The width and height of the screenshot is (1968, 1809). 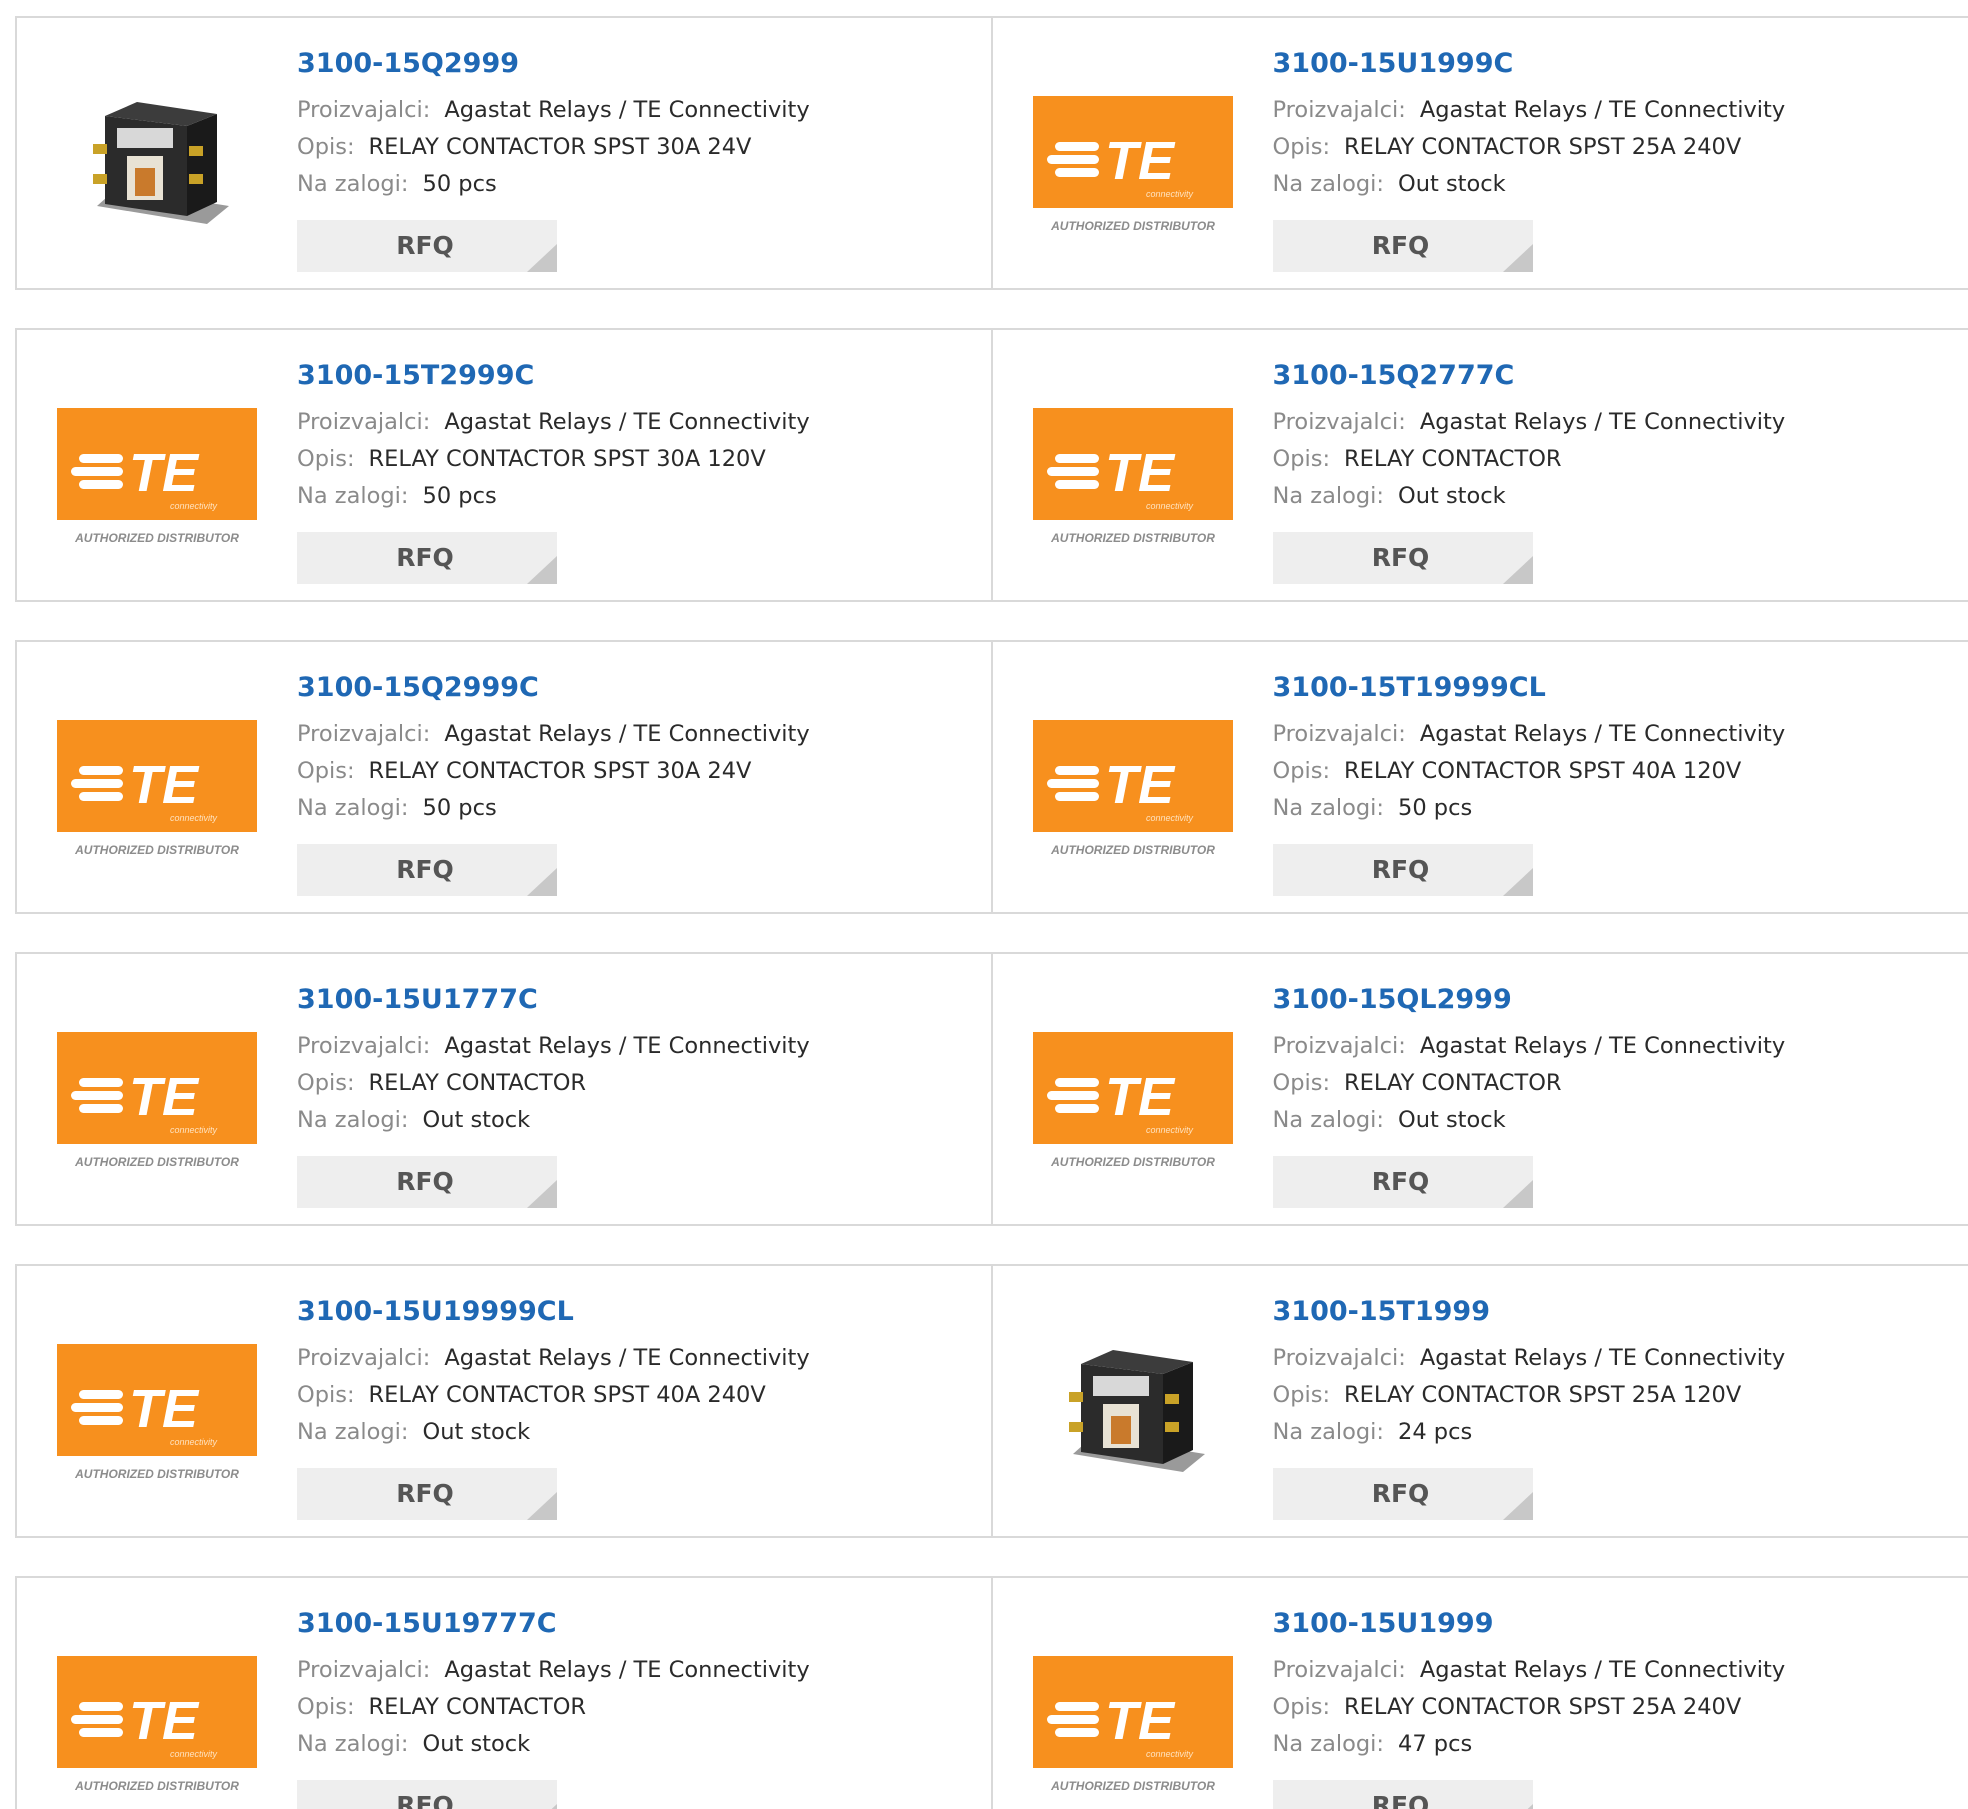 What do you see at coordinates (637, 1000) in the screenshot?
I see `part-number-link: 3100-15U1777C` at bounding box center [637, 1000].